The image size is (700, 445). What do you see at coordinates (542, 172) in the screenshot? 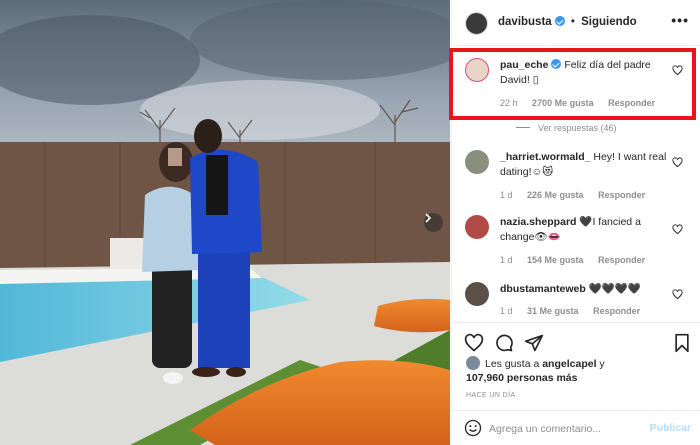
I see `comment-emoji: ☺😻` at bounding box center [542, 172].